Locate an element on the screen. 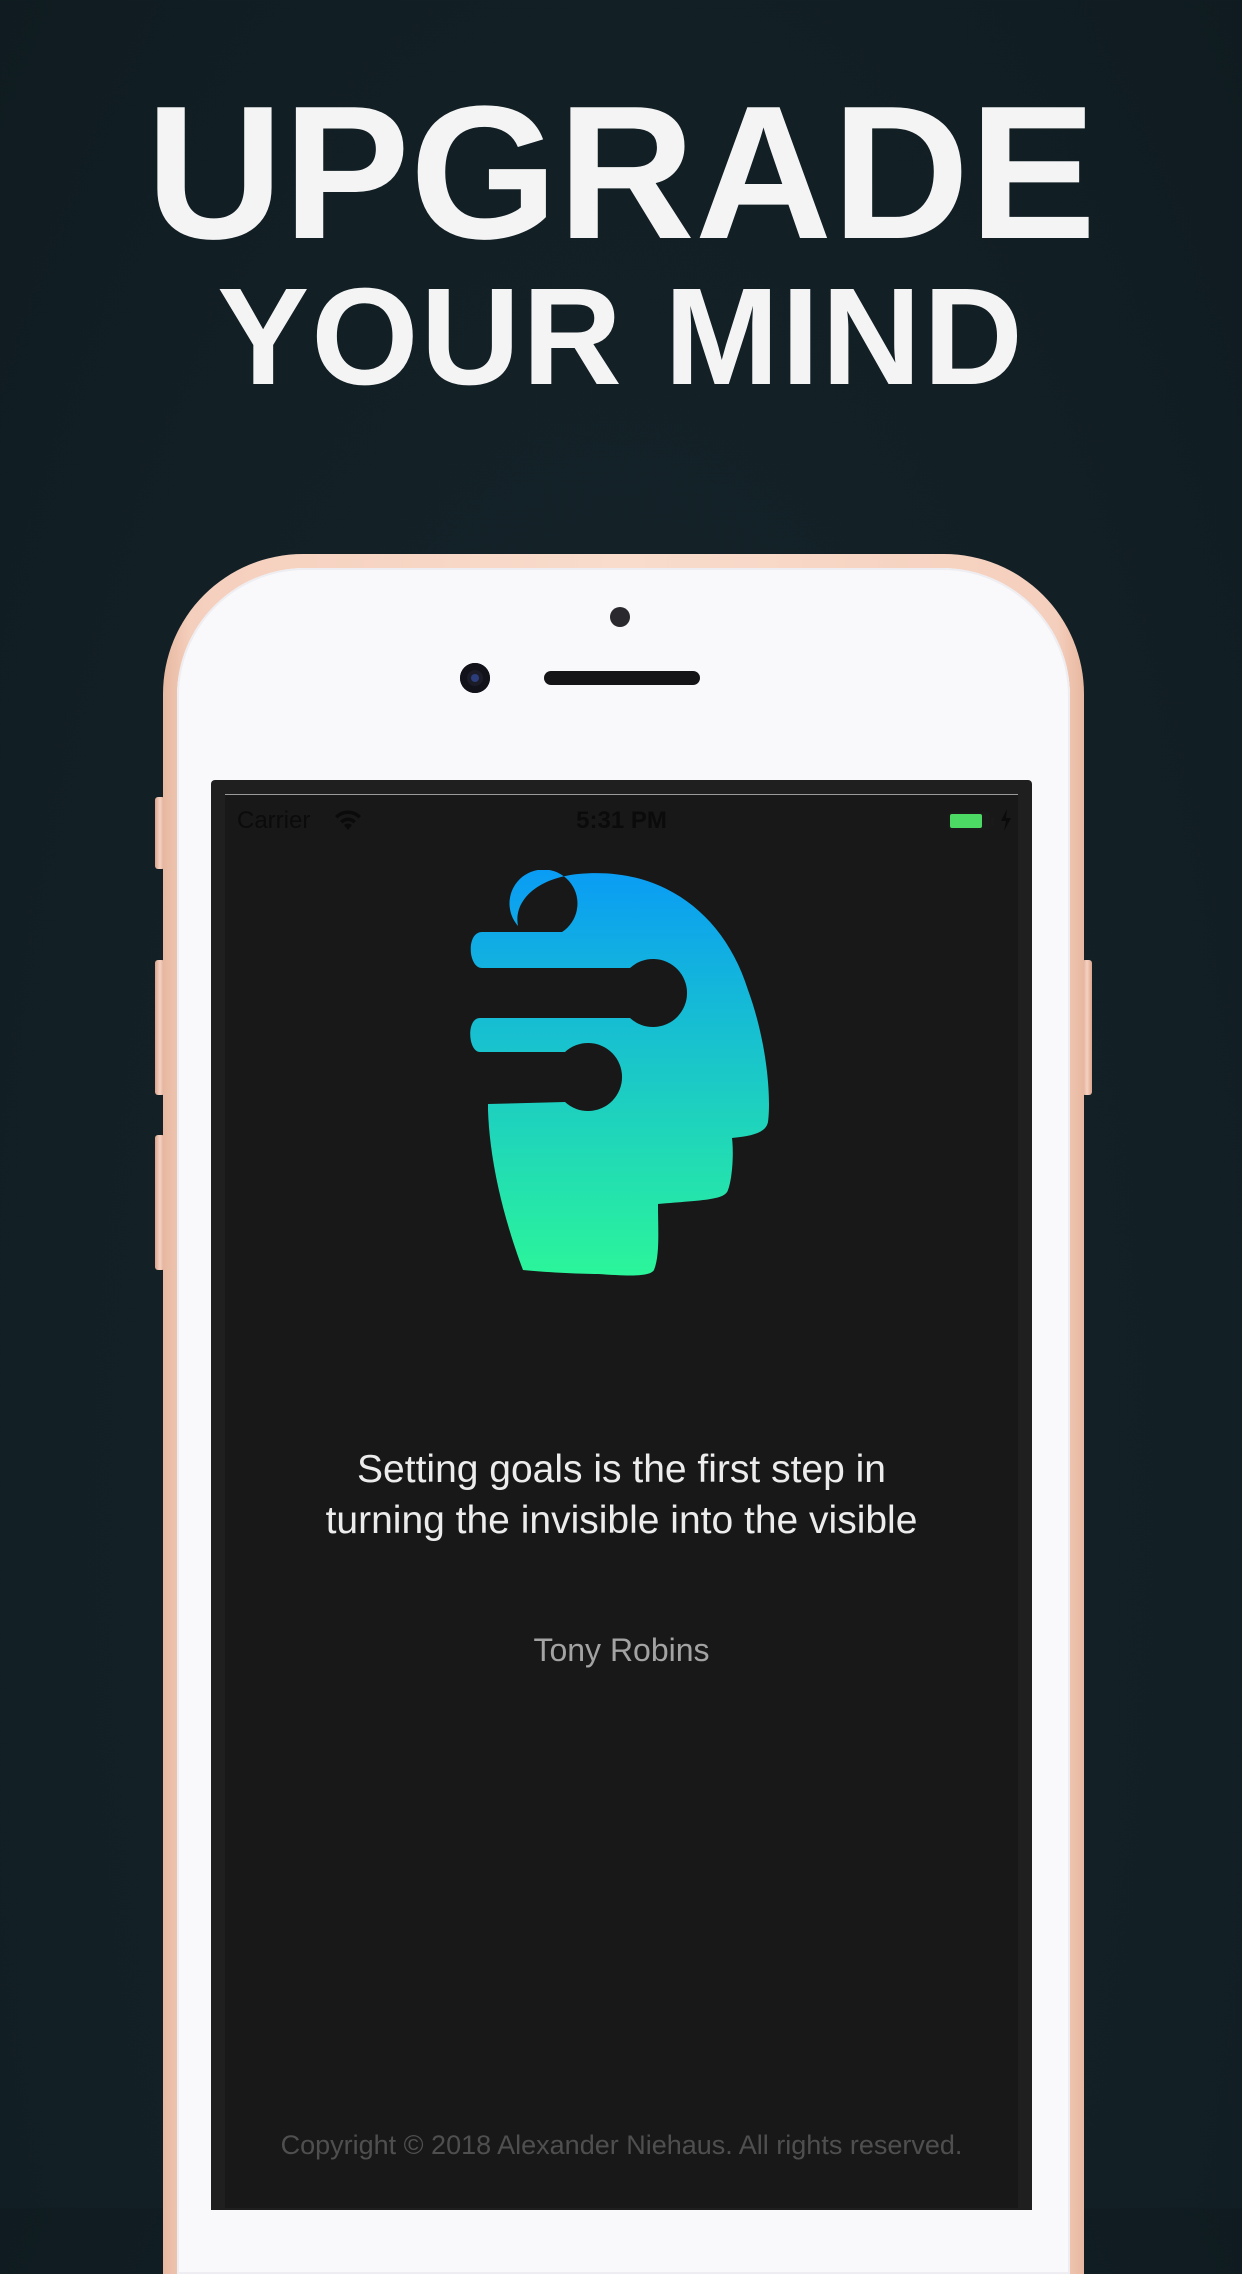 Image resolution: width=1242 pixels, height=2274 pixels. quote-line-1: Setting goals is the first step in is located at coordinates (621, 1469).